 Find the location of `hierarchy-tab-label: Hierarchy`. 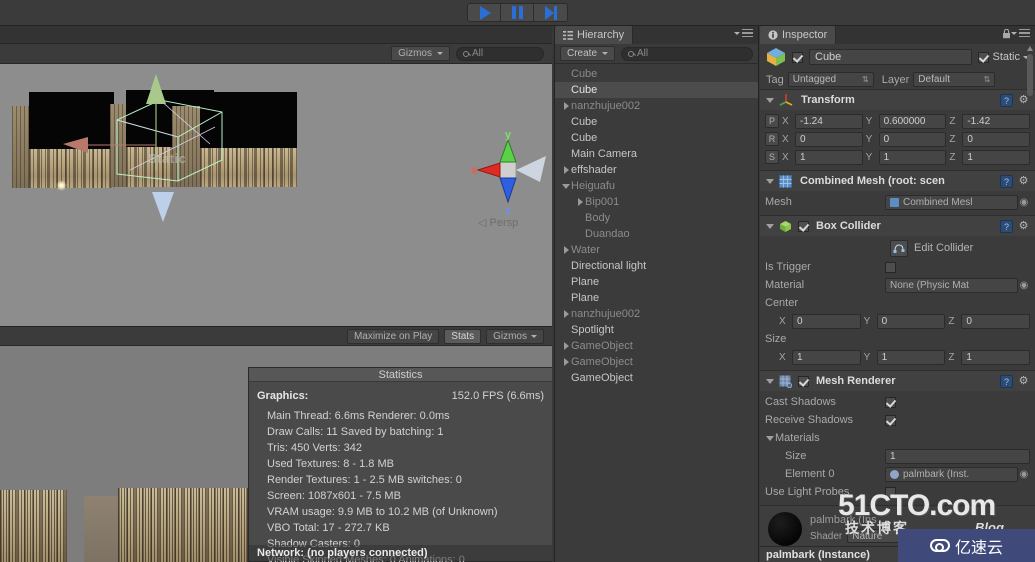

hierarchy-tab-label: Hierarchy is located at coordinates (601, 35).